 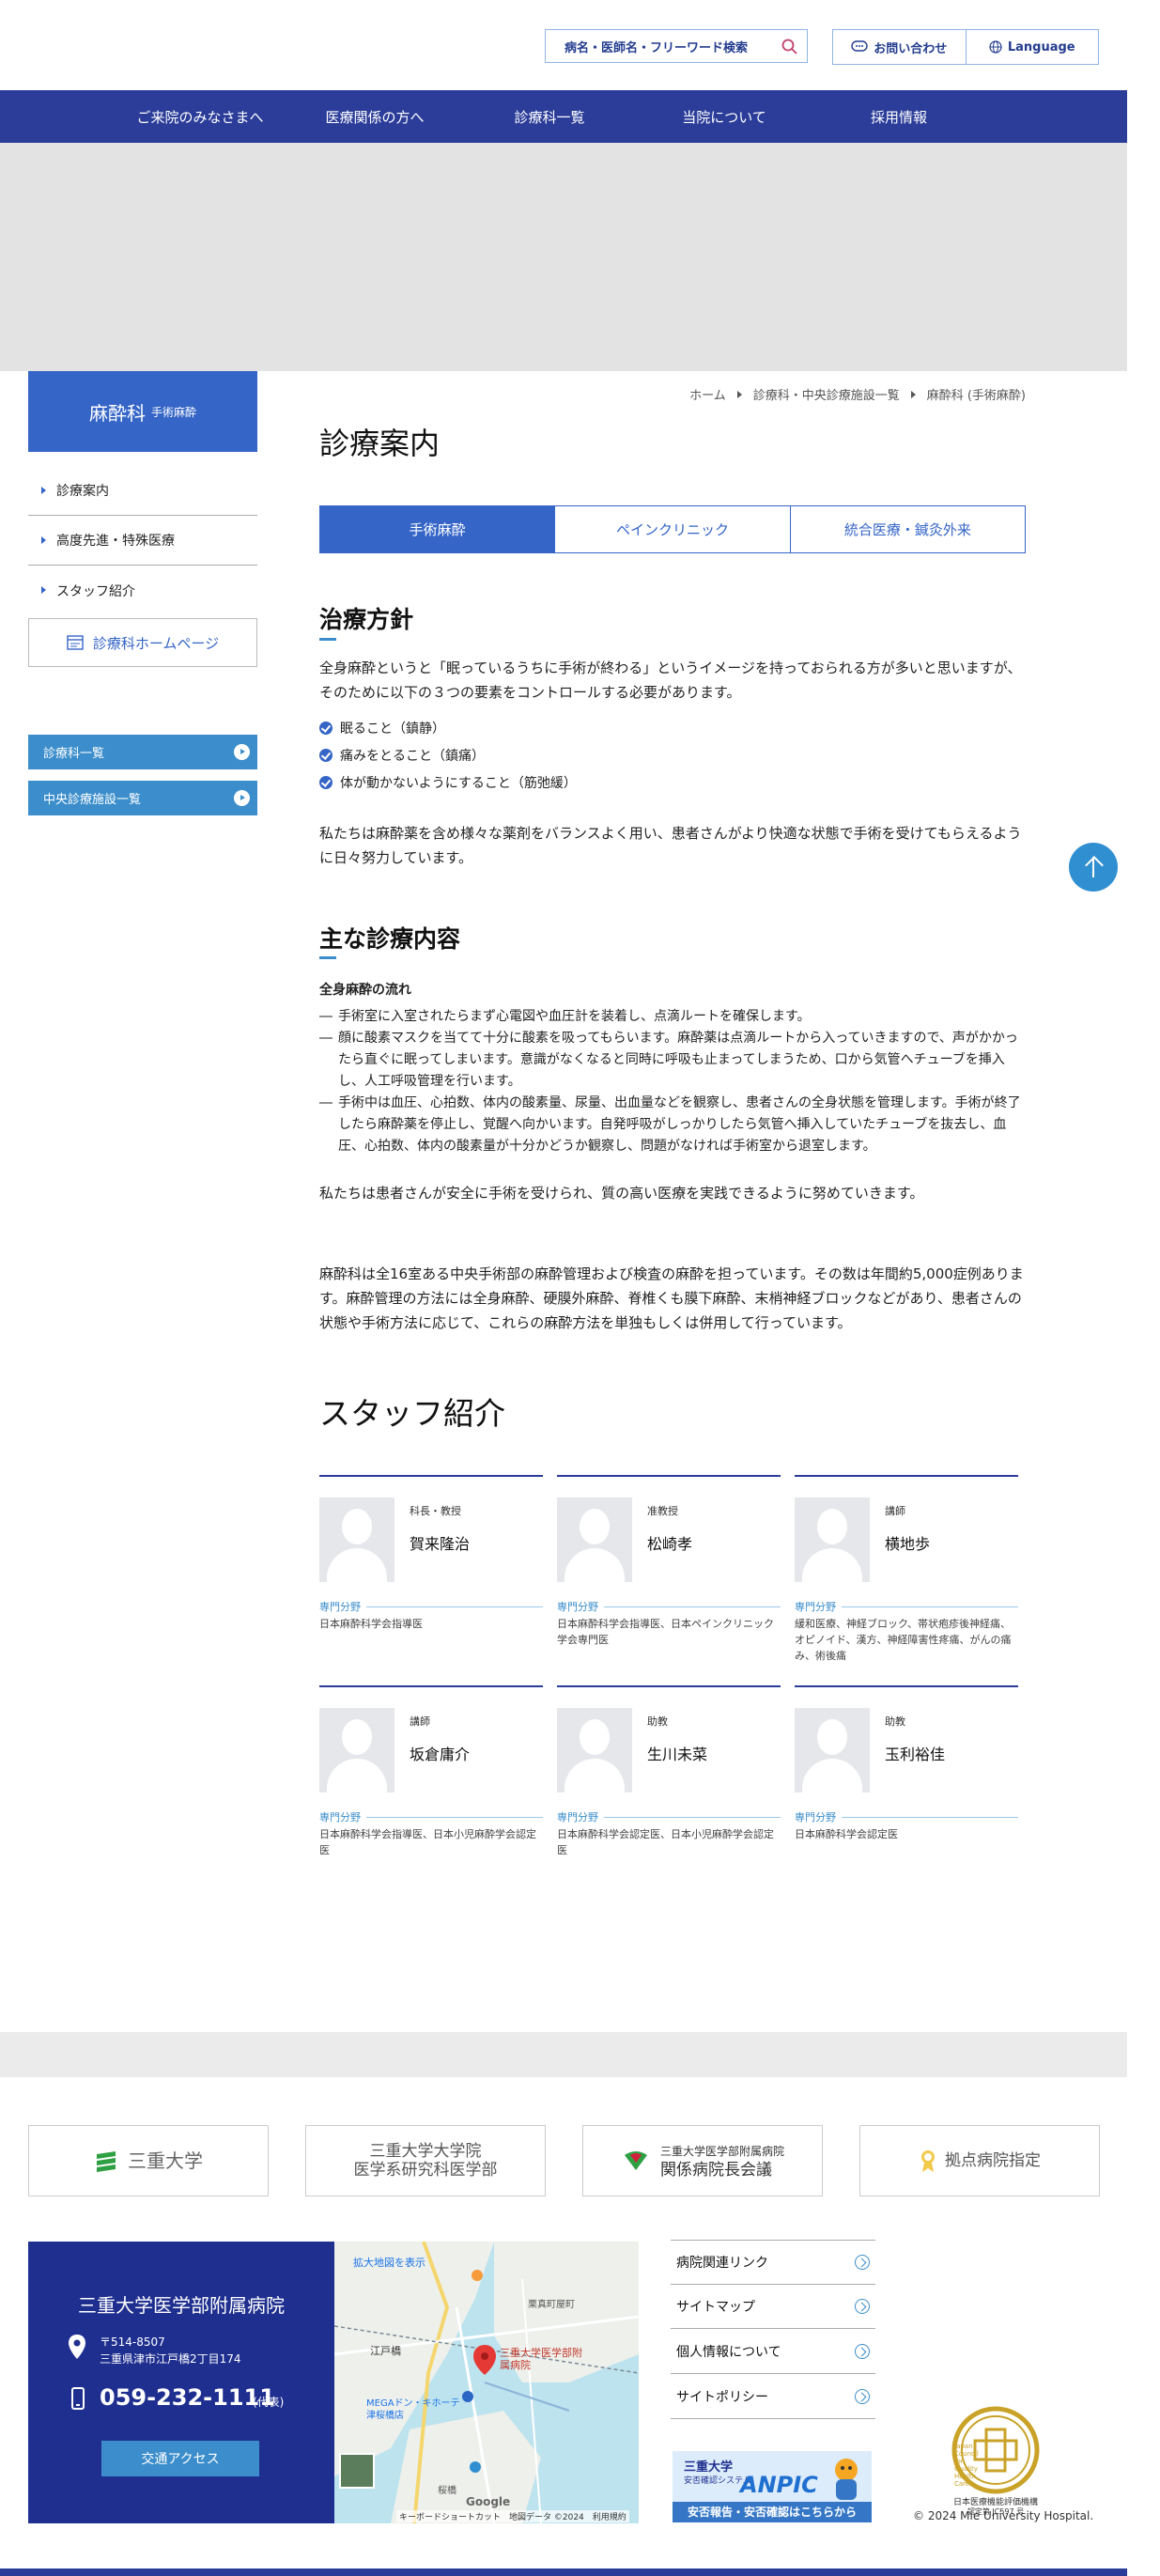 What do you see at coordinates (171, 2350) in the screenshot?
I see `hospital-address: 〒514-8507 三重県津市江戸橋2丁目174` at bounding box center [171, 2350].